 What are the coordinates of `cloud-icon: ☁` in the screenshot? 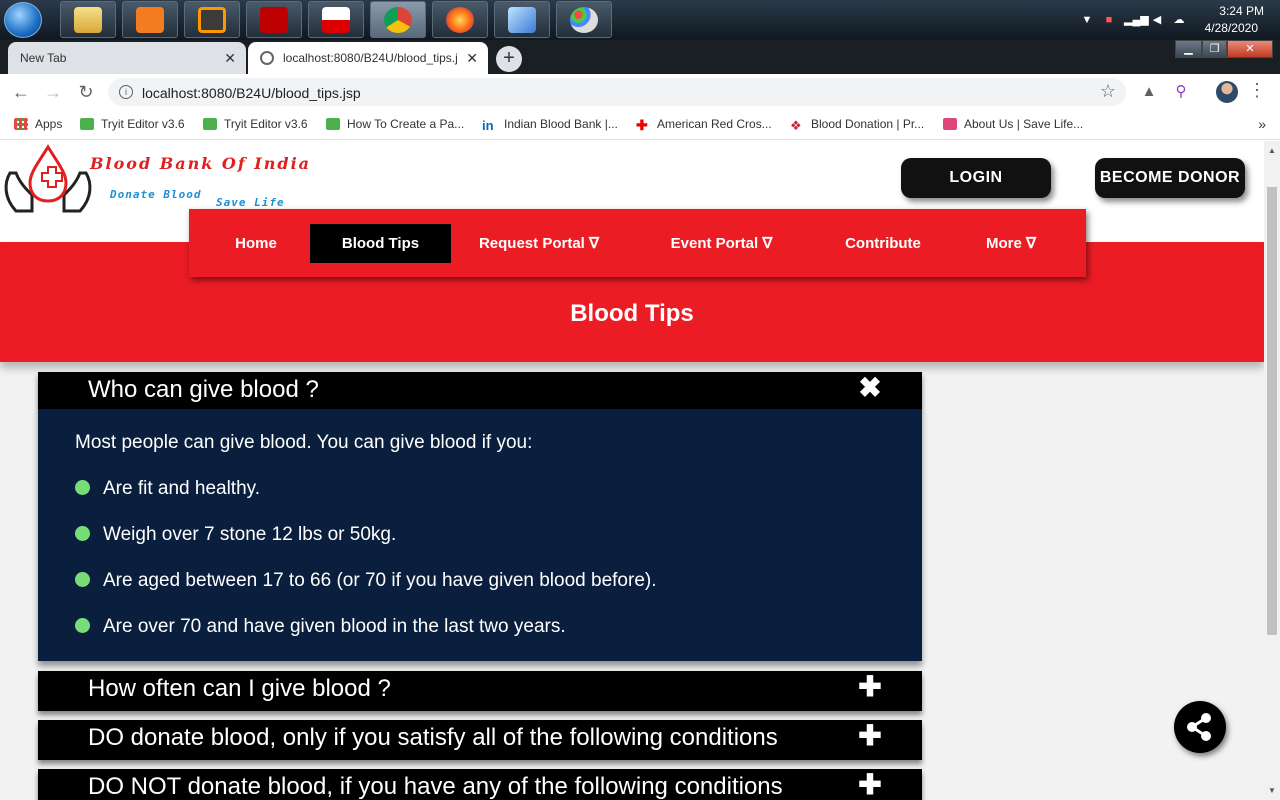 It's located at (1179, 20).